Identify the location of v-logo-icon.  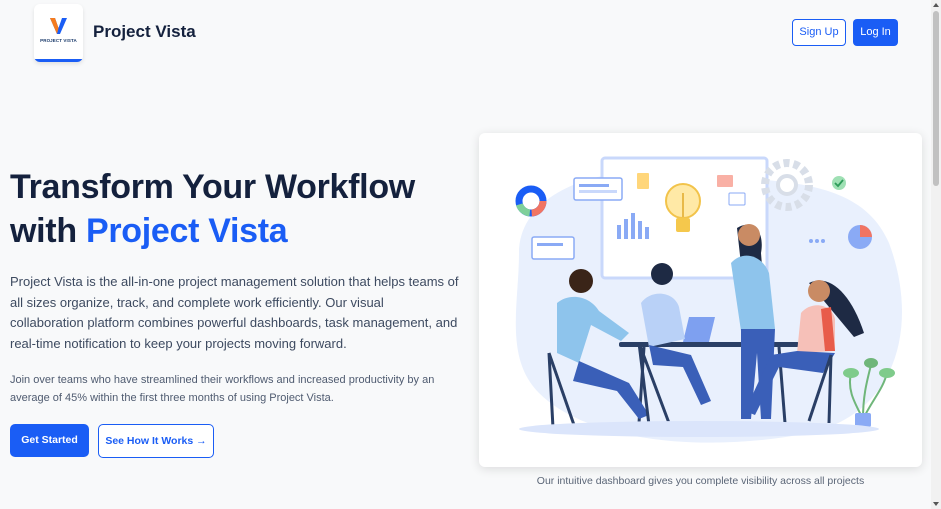
(58, 26).